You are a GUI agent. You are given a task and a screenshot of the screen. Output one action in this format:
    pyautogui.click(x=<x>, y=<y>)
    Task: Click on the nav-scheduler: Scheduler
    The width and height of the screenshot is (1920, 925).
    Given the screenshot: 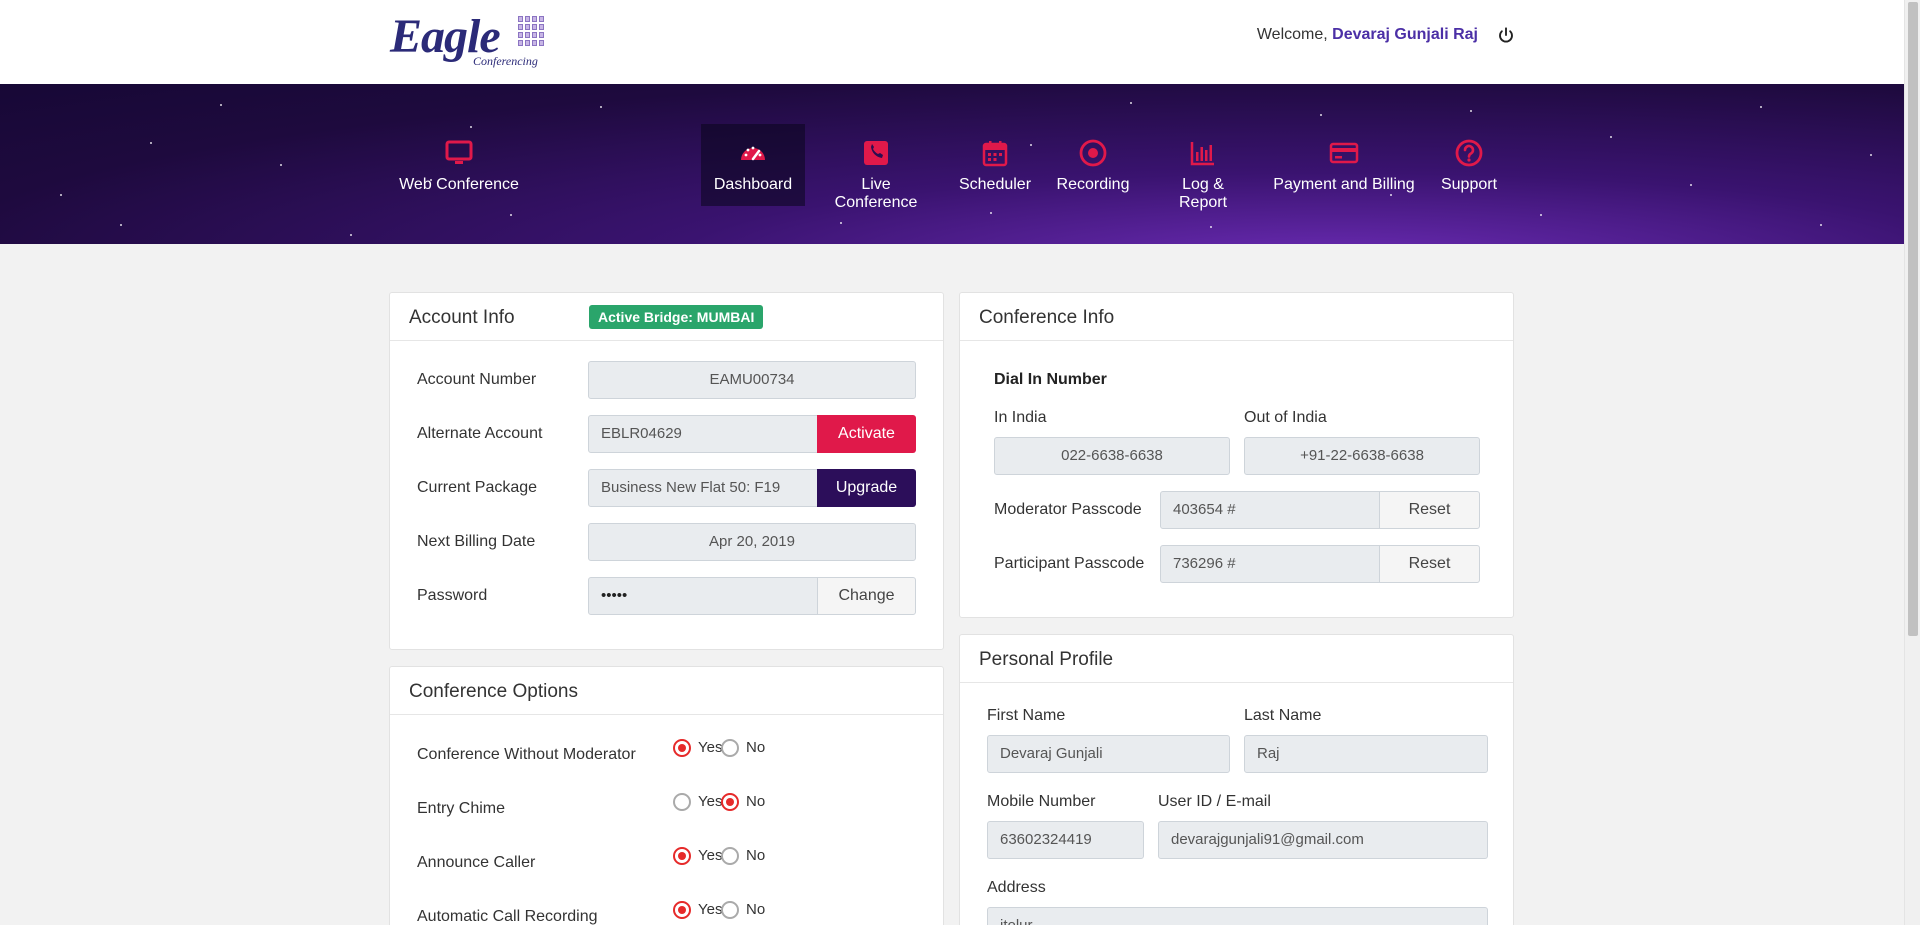 What is the action you would take?
    pyautogui.click(x=995, y=165)
    